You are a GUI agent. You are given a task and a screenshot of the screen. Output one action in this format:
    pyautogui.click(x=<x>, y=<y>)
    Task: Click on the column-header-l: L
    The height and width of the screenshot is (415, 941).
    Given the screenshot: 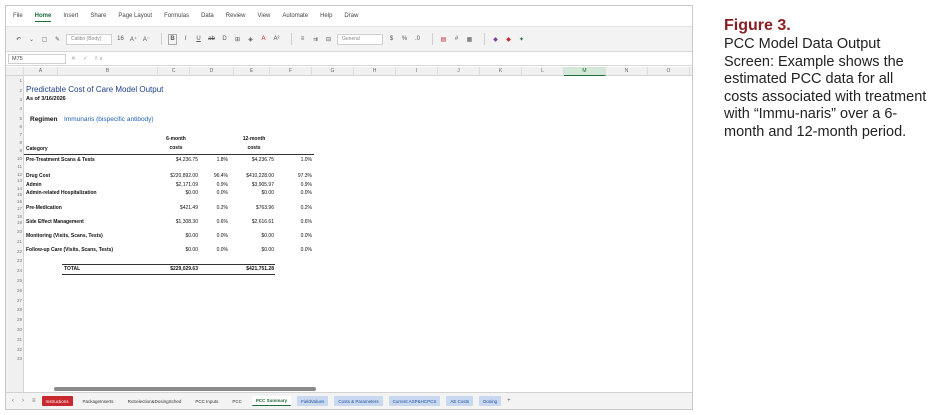 What is the action you would take?
    pyautogui.click(x=543, y=71)
    